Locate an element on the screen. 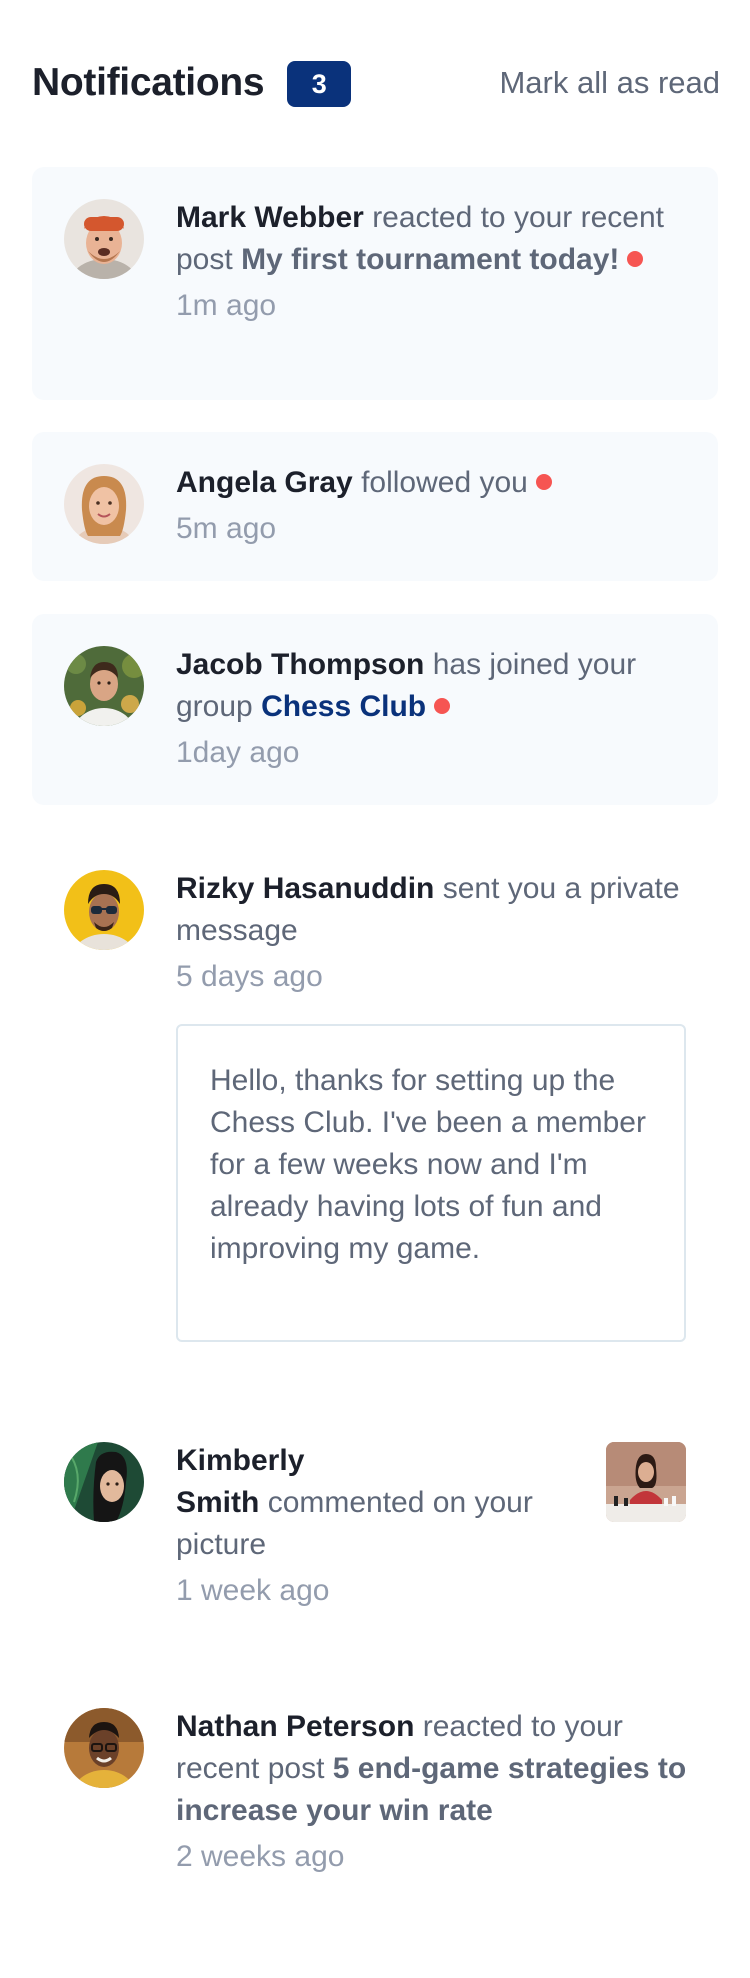 This screenshot has height=1978, width=750. mark-all-read-button: Mark all as read is located at coordinates (609, 83).